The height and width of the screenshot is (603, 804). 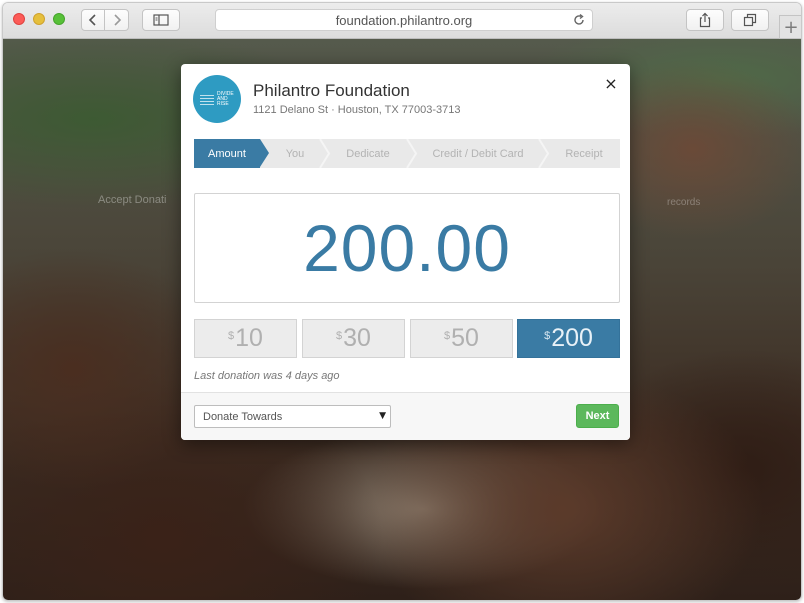 I want to click on step-label: Dedicate, so click(x=368, y=153).